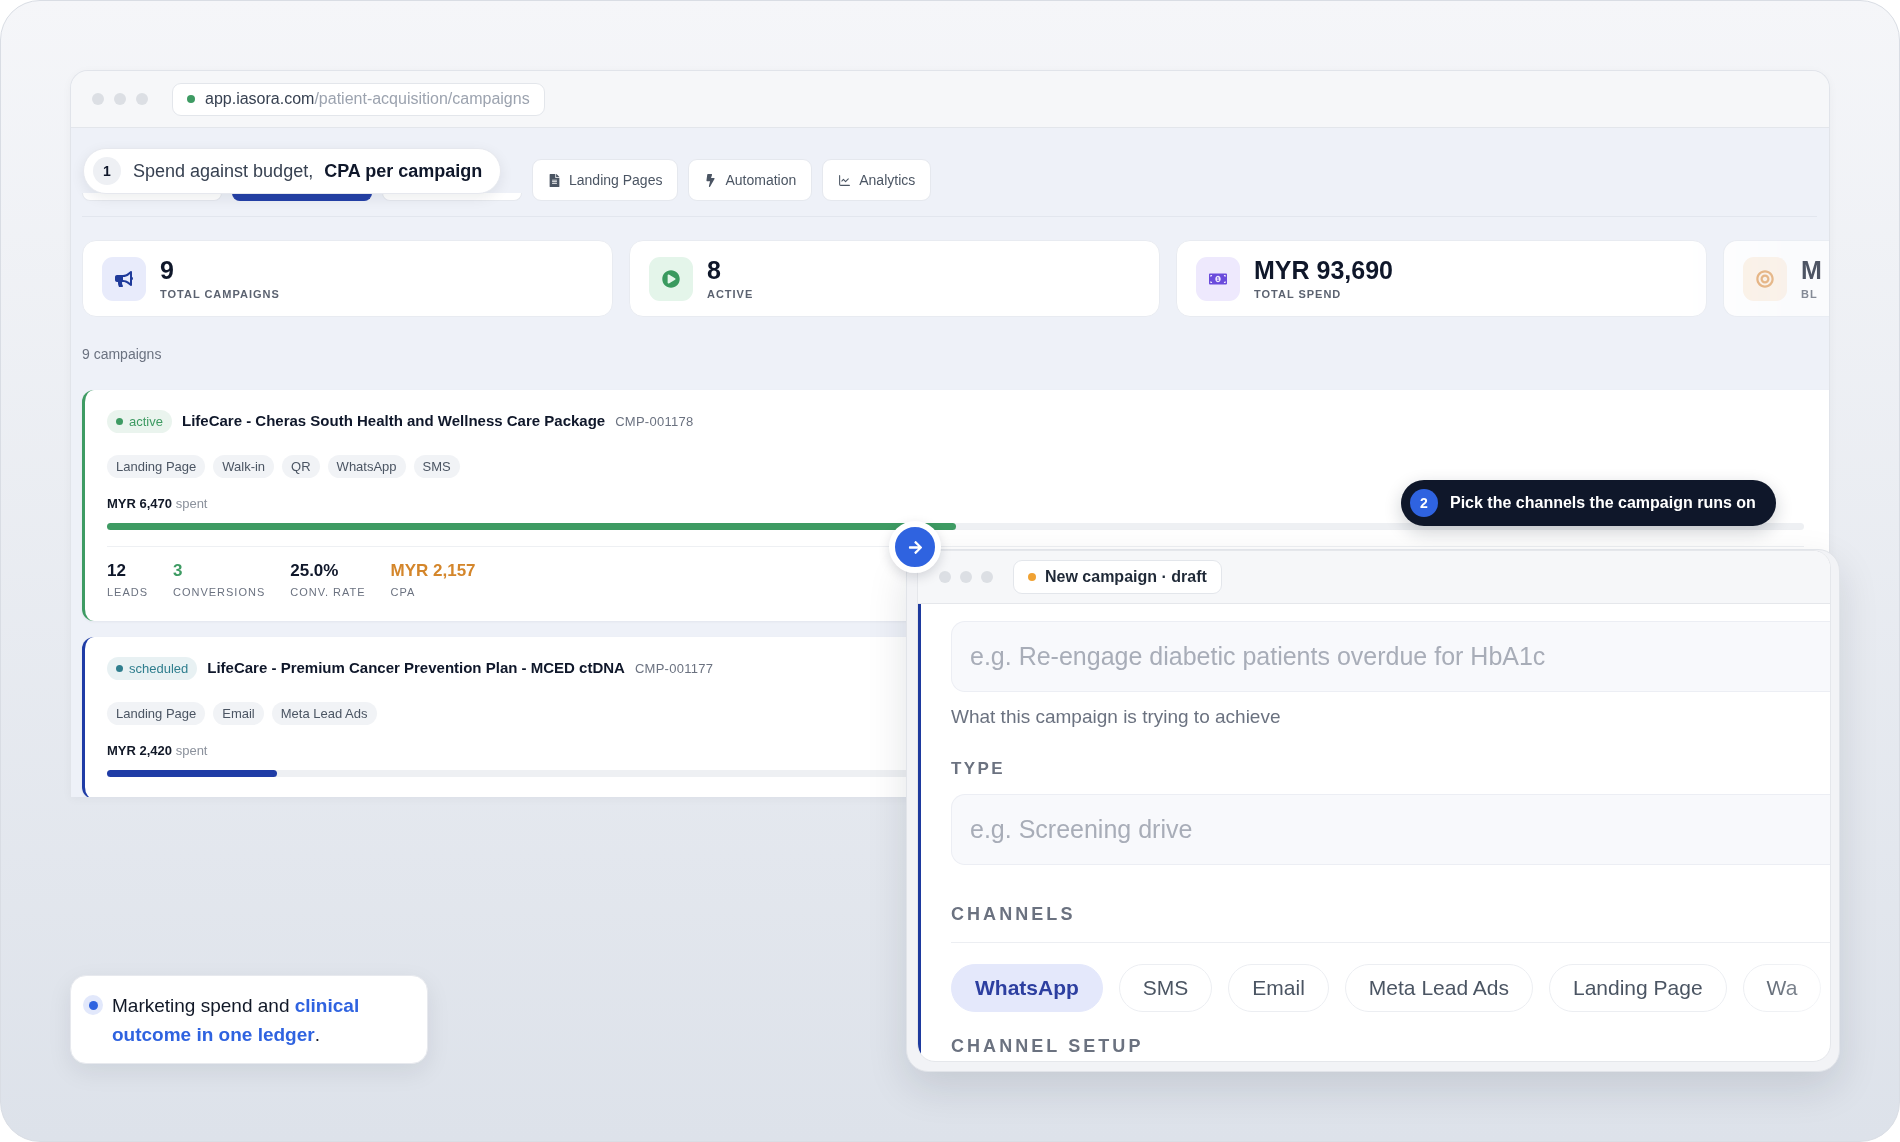 This screenshot has width=1900, height=1142. Describe the element at coordinates (107, 171) in the screenshot. I see `step-number: 1` at that location.